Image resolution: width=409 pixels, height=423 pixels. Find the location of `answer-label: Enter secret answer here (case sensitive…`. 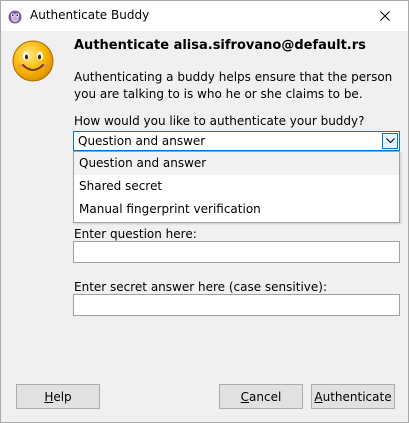

answer-label: Enter secret answer here (case sensitive… is located at coordinates (200, 287).